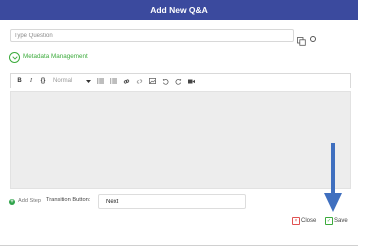 This screenshot has width=365, height=247. Describe the element at coordinates (309, 220) in the screenshot. I see `close-label: Close` at that location.